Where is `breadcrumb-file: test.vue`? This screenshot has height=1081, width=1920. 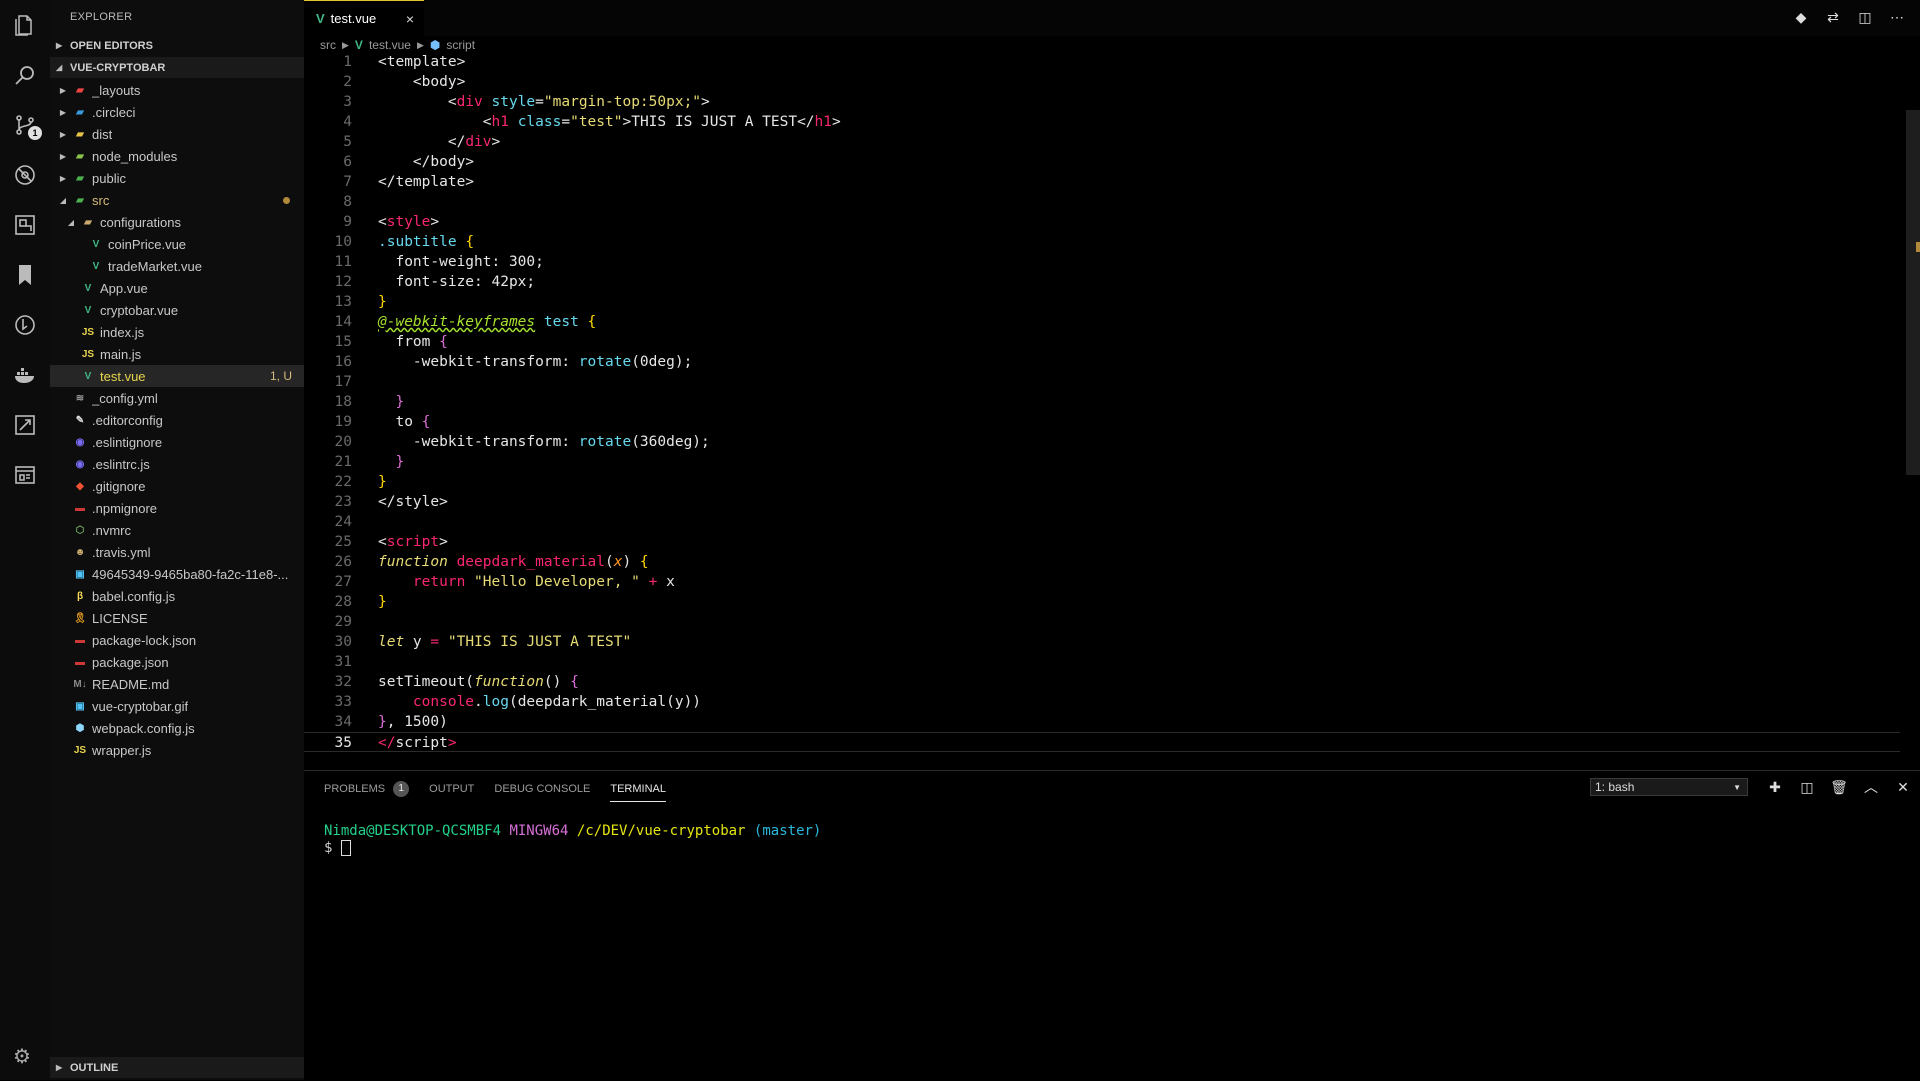
breadcrumb-file: test.vue is located at coordinates (390, 45).